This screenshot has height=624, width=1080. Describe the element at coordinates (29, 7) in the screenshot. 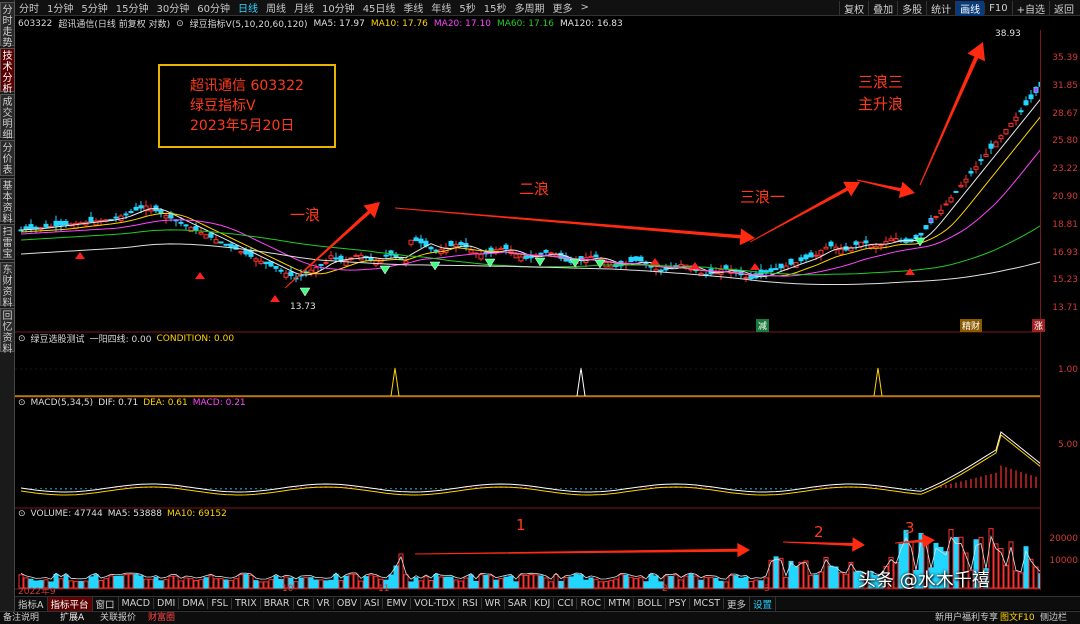

I see `period-fenshi: 分时` at that location.